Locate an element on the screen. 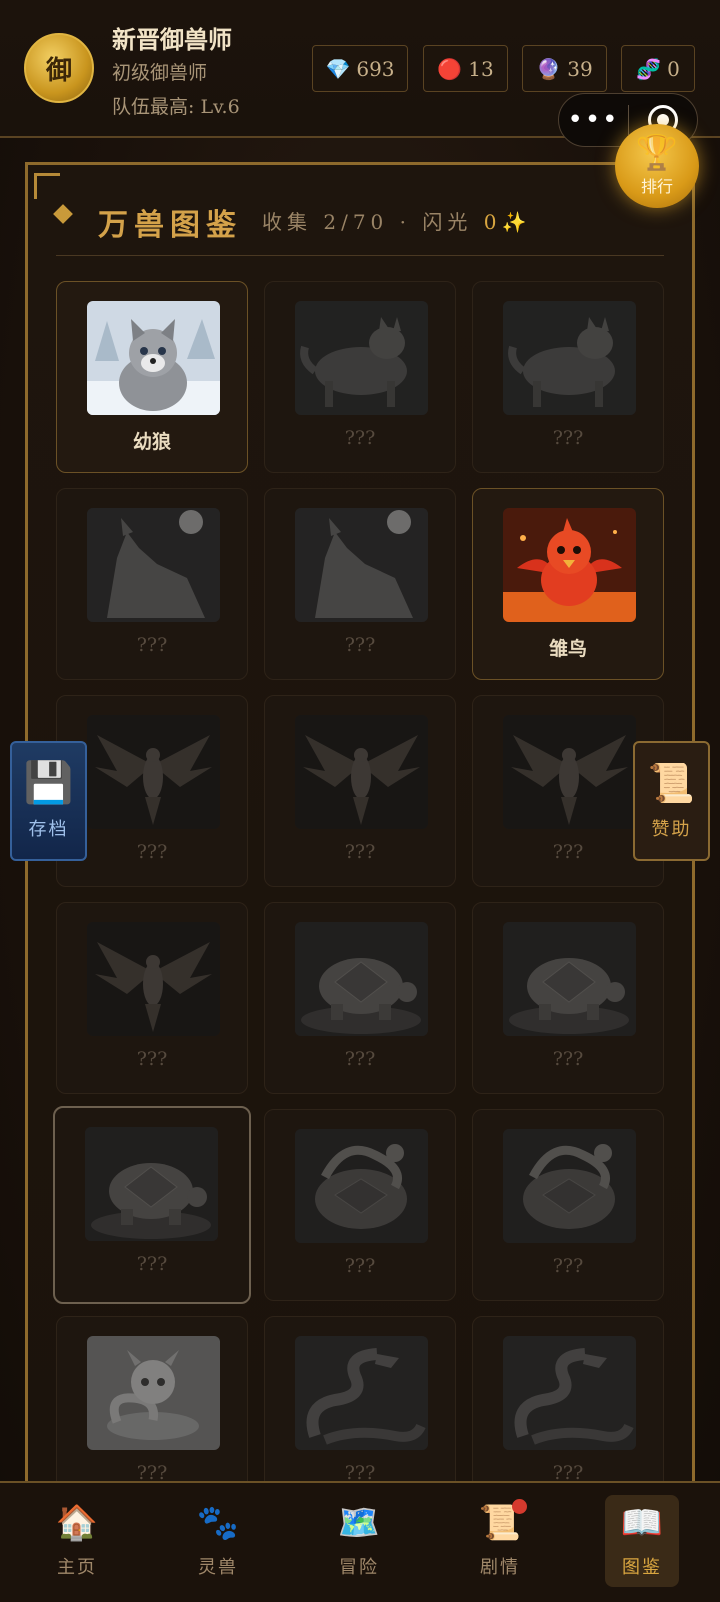  player-rank: 初级御兽师 is located at coordinates (160, 73).